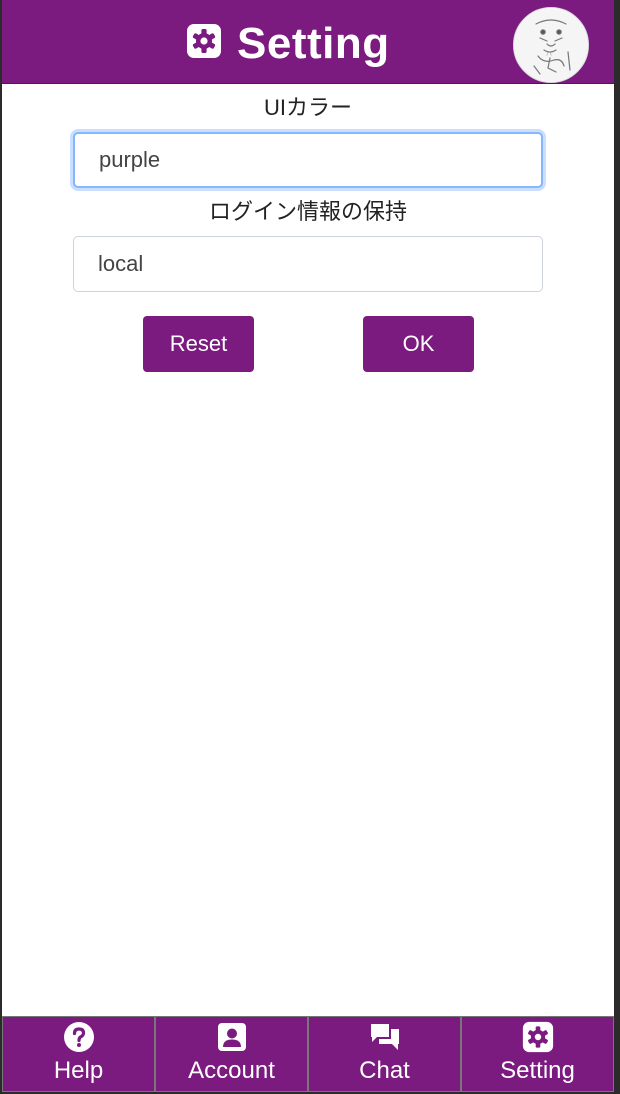 Image resolution: width=620 pixels, height=1094 pixels. Describe the element at coordinates (549, 54) in the screenshot. I see `svg-text: ハ` at that location.